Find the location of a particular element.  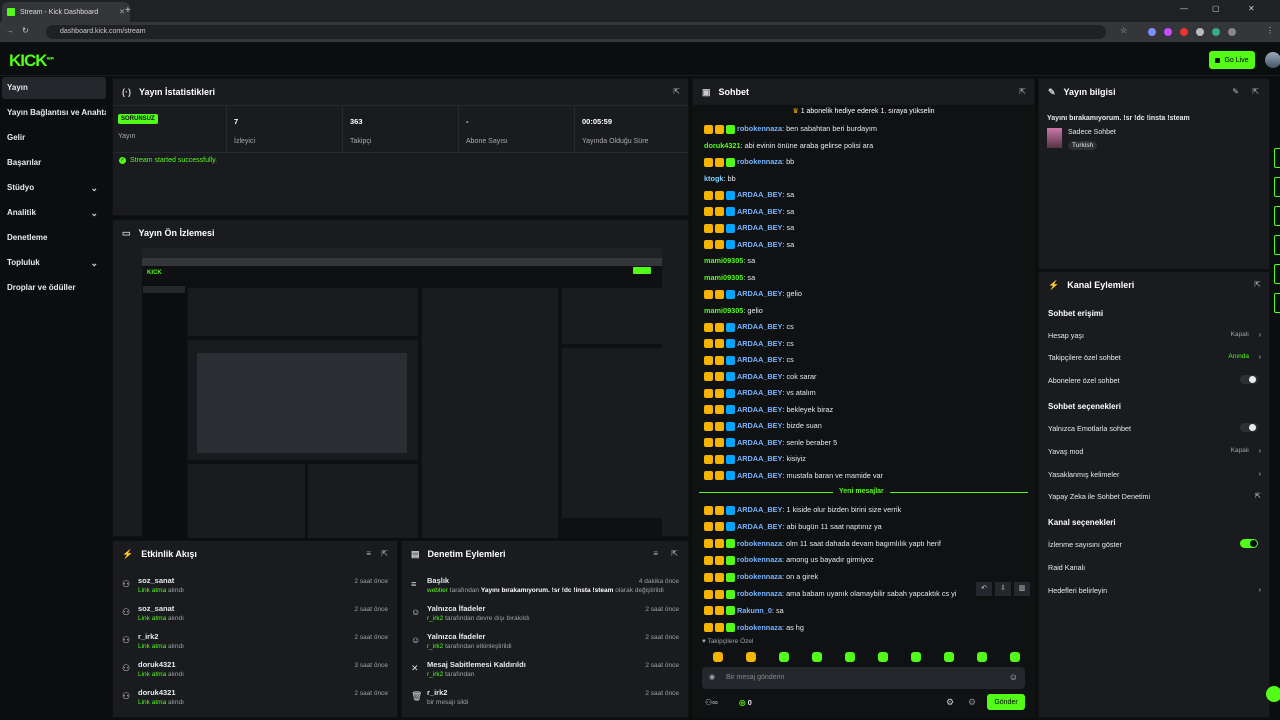

extension-icons is located at coordinates (1192, 32).